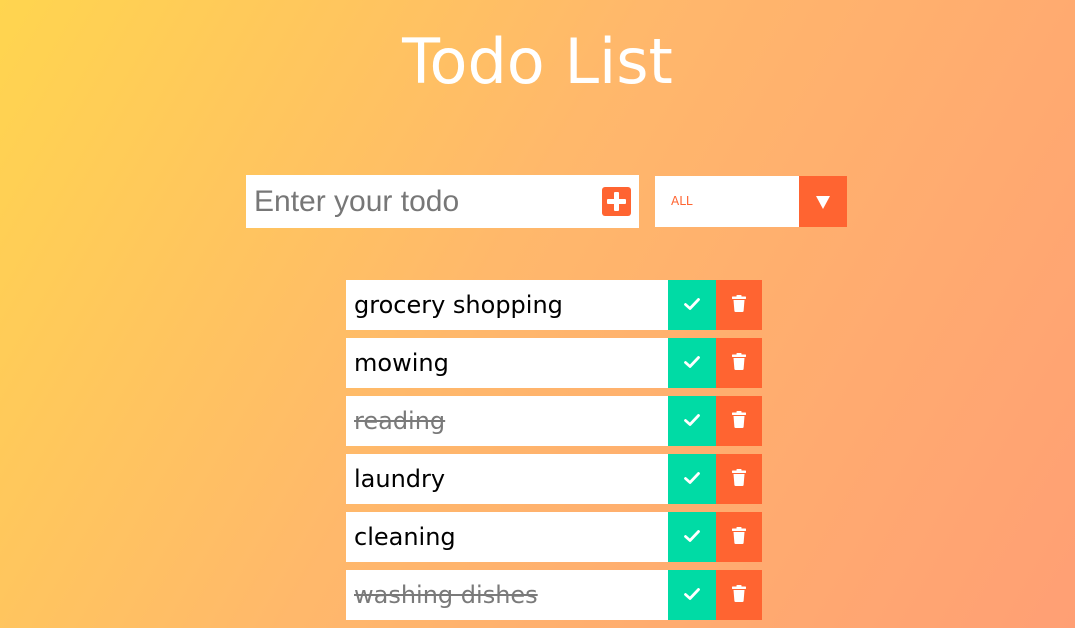 The width and height of the screenshot is (1075, 628). What do you see at coordinates (554, 421) in the screenshot?
I see `todo-item: reading` at bounding box center [554, 421].